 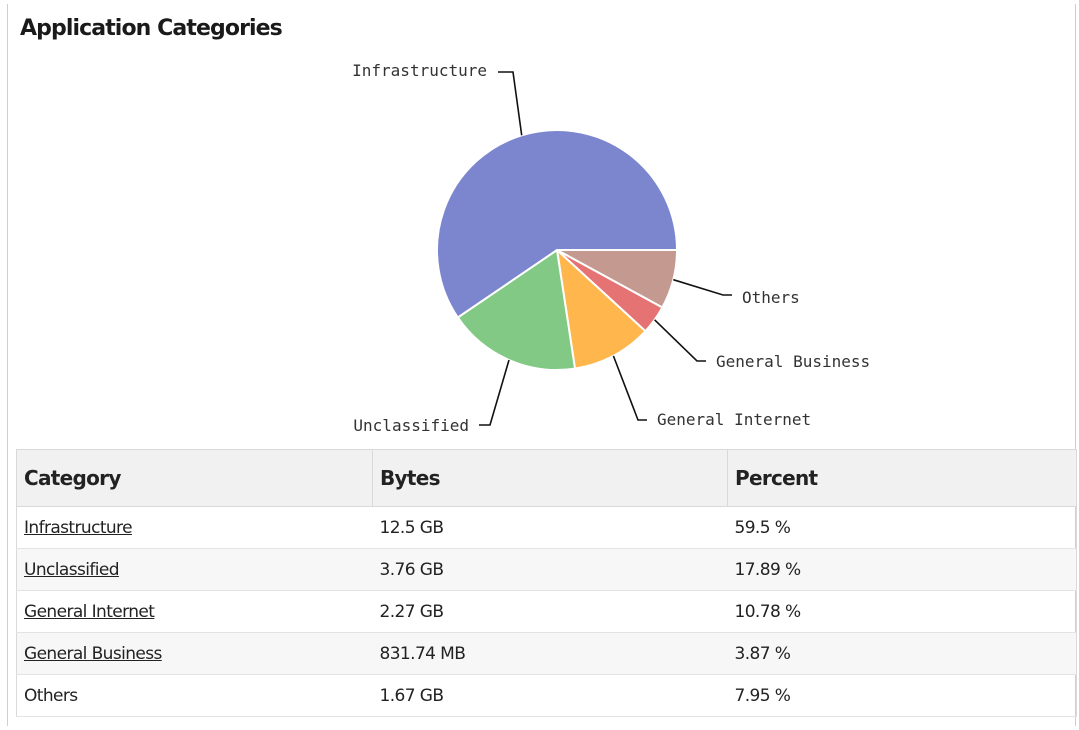 I want to click on table-row: Others 1.67 GB 7.95 %, so click(x=546, y=695).